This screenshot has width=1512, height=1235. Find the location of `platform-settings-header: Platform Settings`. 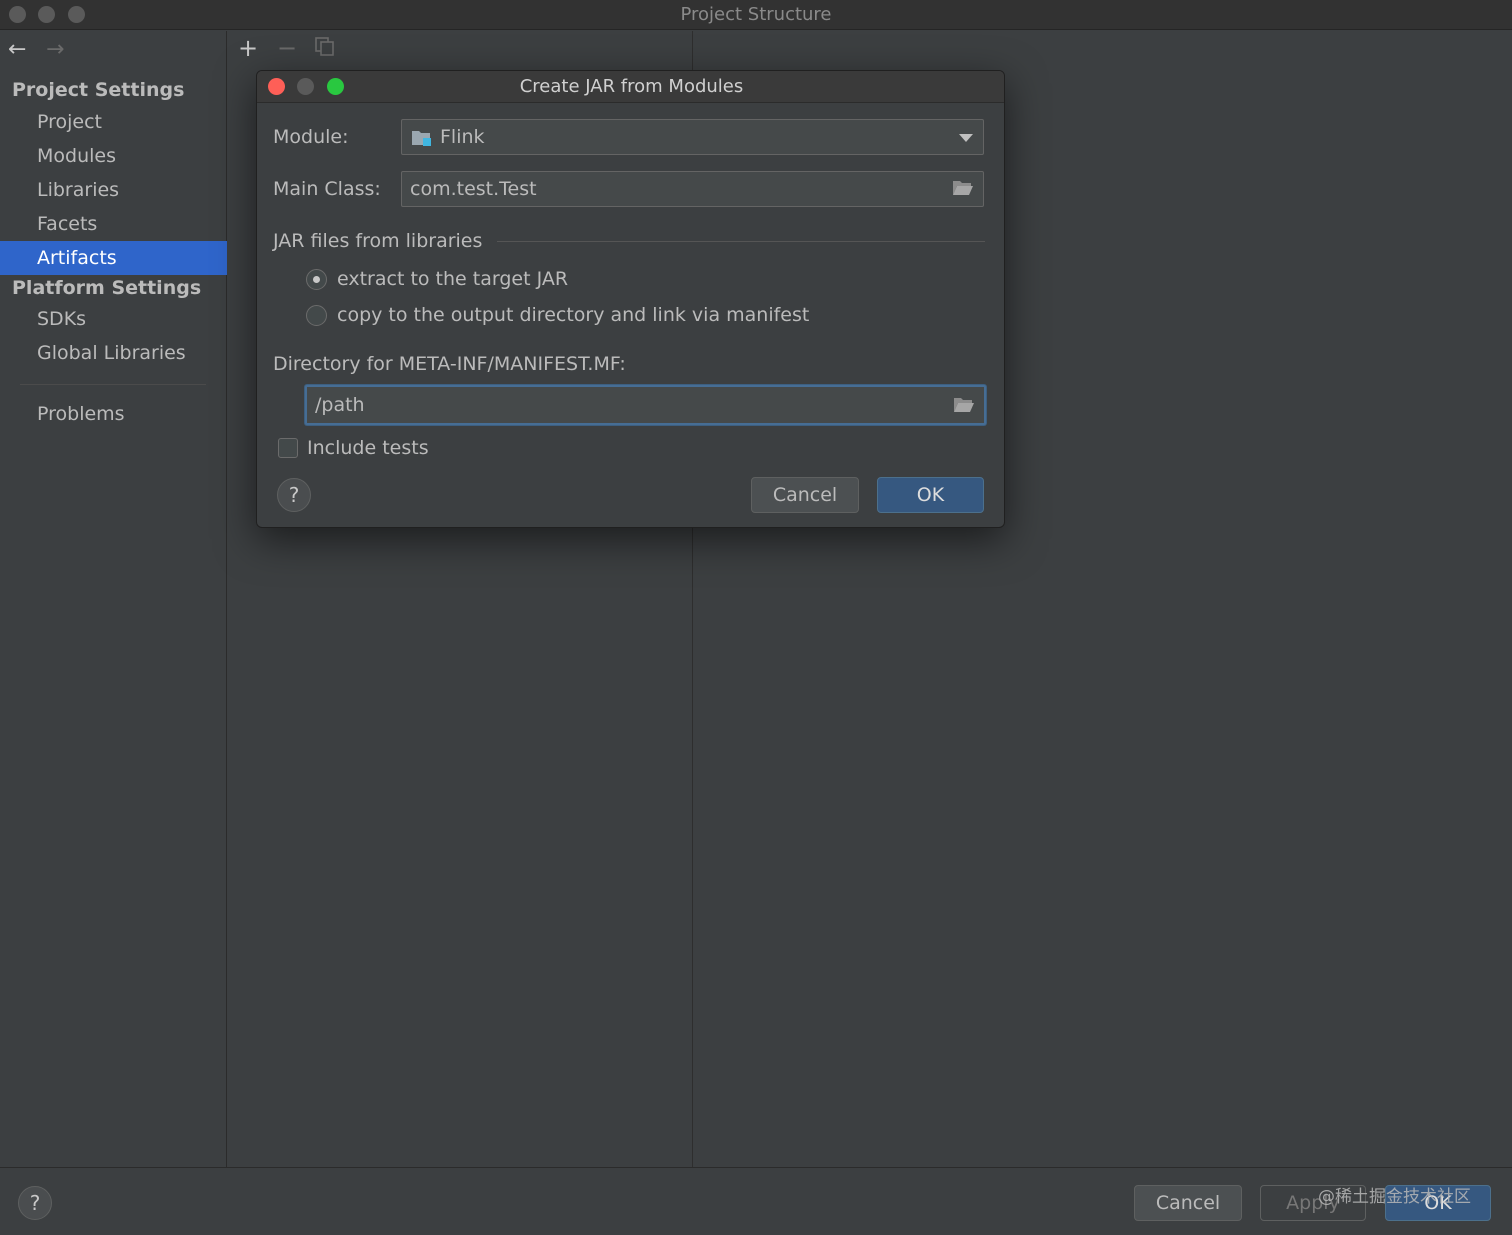

platform-settings-header: Platform Settings is located at coordinates (107, 288).